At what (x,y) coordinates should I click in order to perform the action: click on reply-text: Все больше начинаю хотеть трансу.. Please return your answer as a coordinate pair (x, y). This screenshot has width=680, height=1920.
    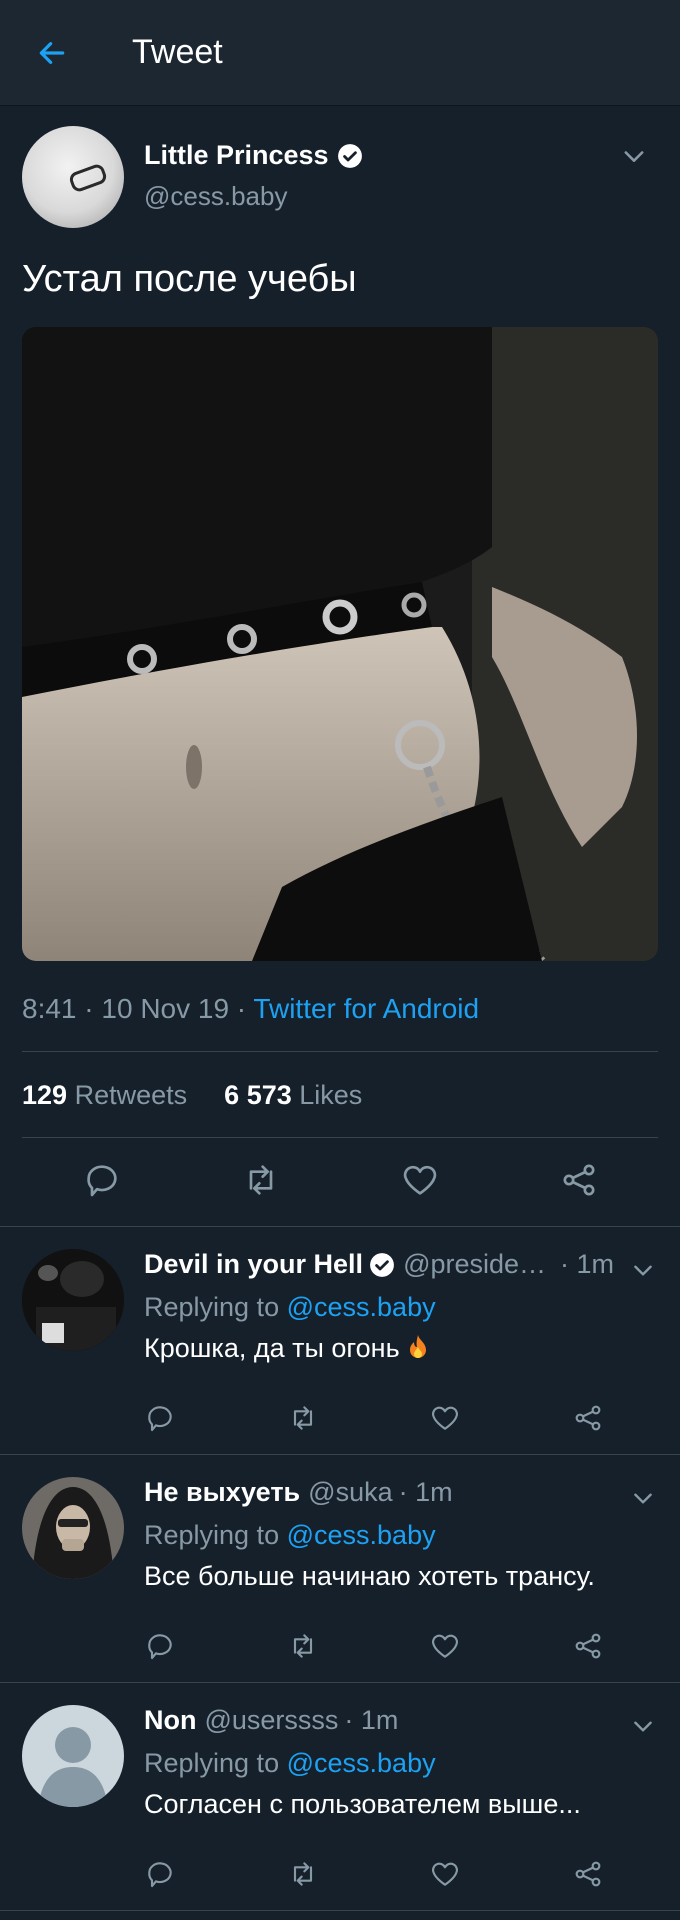
    Looking at the image, I should click on (369, 1576).